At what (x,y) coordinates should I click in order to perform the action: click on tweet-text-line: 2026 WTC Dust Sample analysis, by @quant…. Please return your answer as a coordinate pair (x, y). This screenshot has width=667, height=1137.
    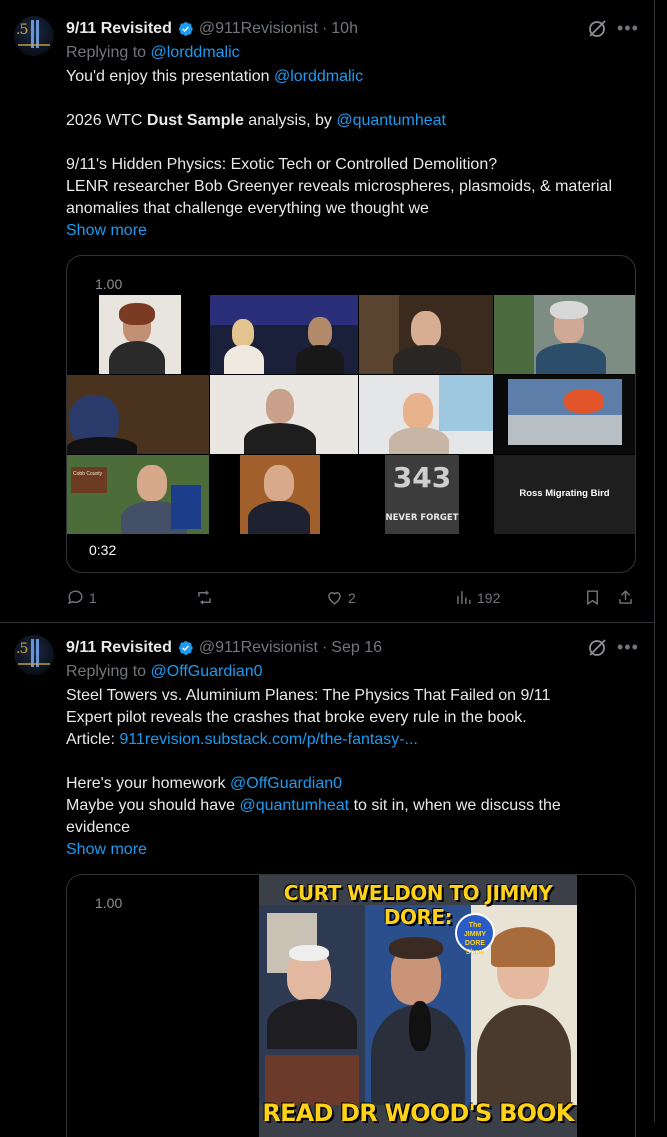
    Looking at the image, I should click on (256, 120).